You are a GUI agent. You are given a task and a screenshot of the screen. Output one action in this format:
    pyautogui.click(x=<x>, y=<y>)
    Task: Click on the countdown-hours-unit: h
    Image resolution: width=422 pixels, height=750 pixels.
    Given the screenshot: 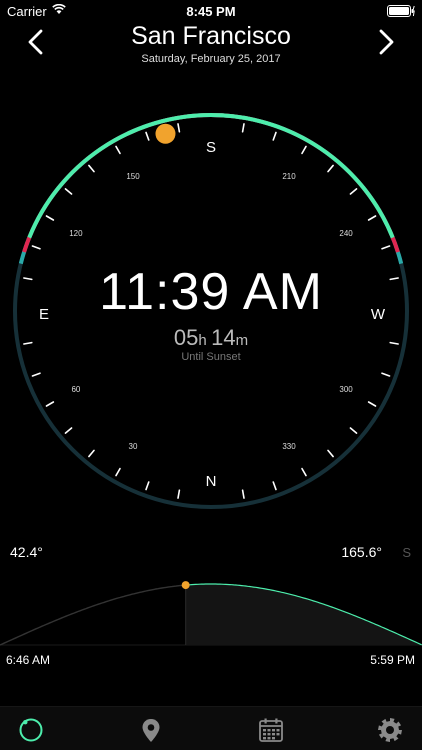 What is the action you would take?
    pyautogui.click(x=202, y=340)
    